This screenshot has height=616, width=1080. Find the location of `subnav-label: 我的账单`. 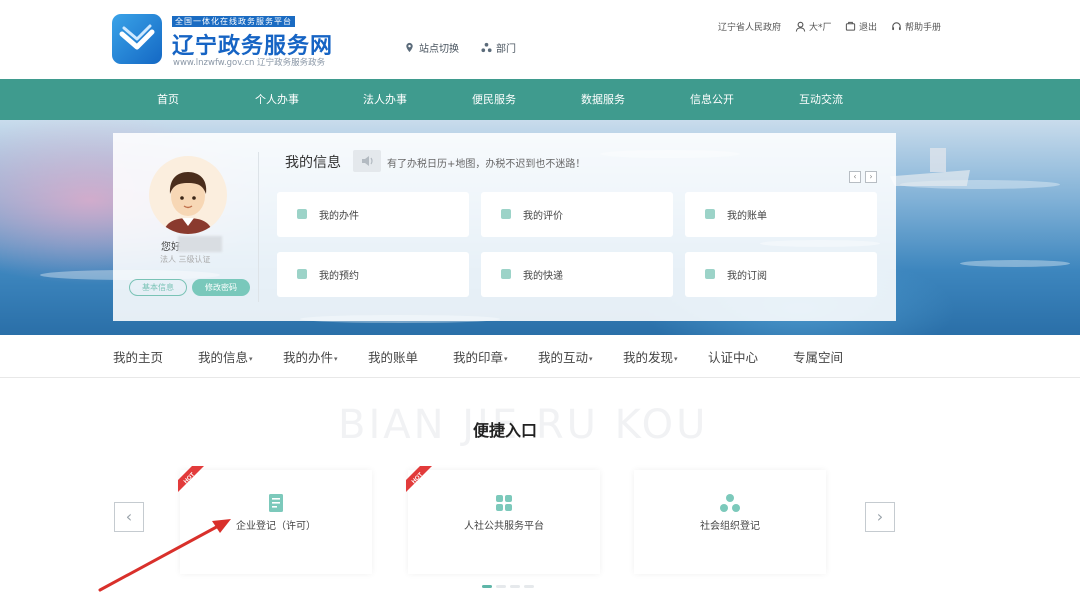

subnav-label: 我的账单 is located at coordinates (393, 357).